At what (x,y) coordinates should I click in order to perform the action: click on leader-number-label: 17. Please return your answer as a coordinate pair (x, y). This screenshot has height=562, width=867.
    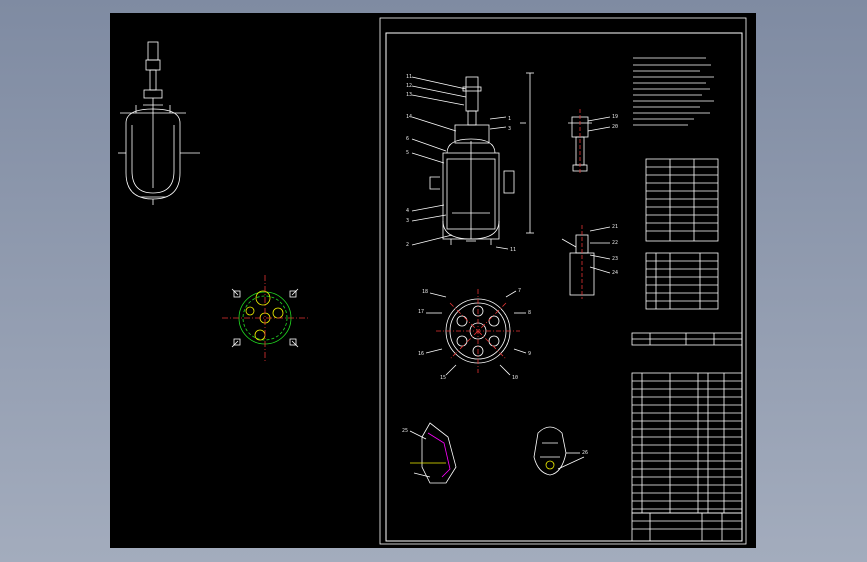
    Looking at the image, I should click on (421, 312).